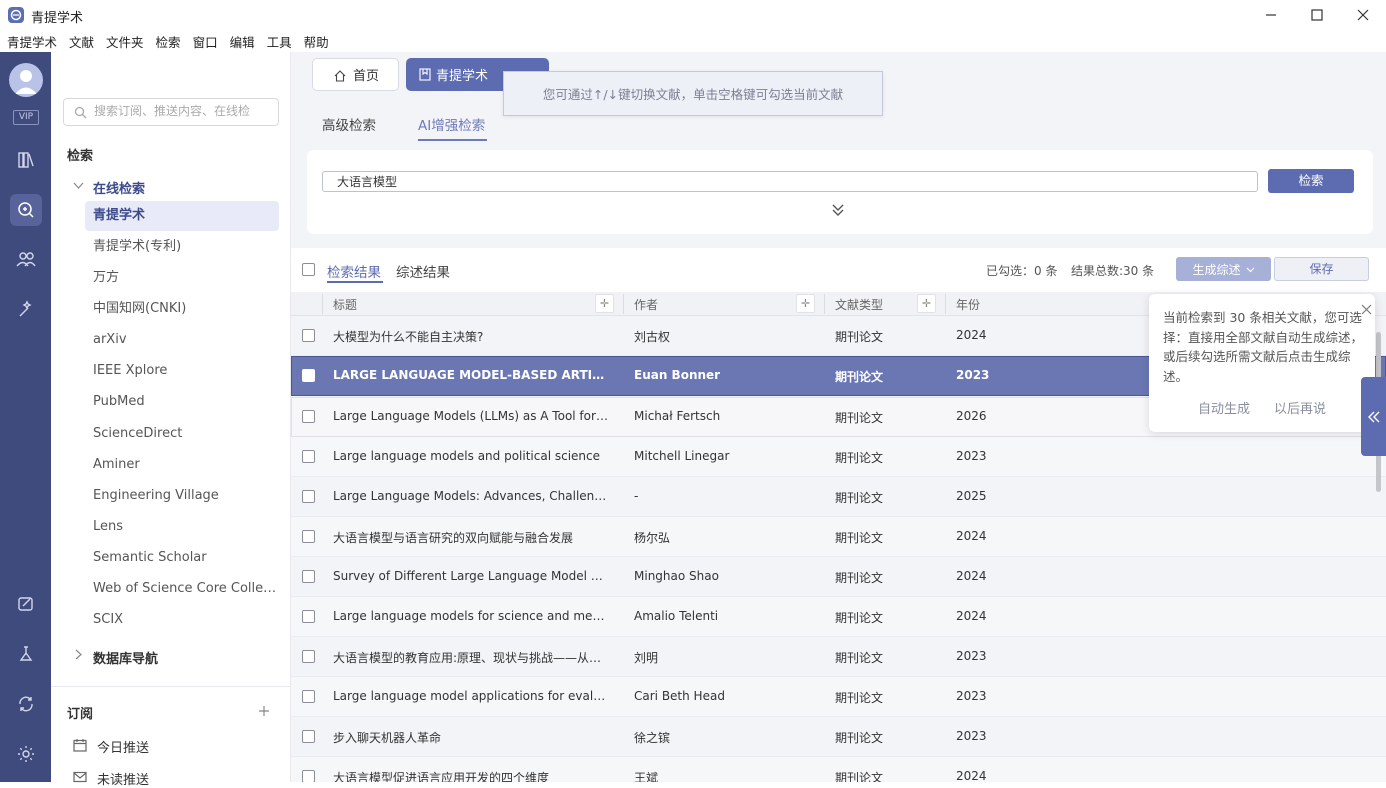 The image size is (1386, 788). I want to click on nav-source-ieee: IEEE Xplore, so click(182, 371).